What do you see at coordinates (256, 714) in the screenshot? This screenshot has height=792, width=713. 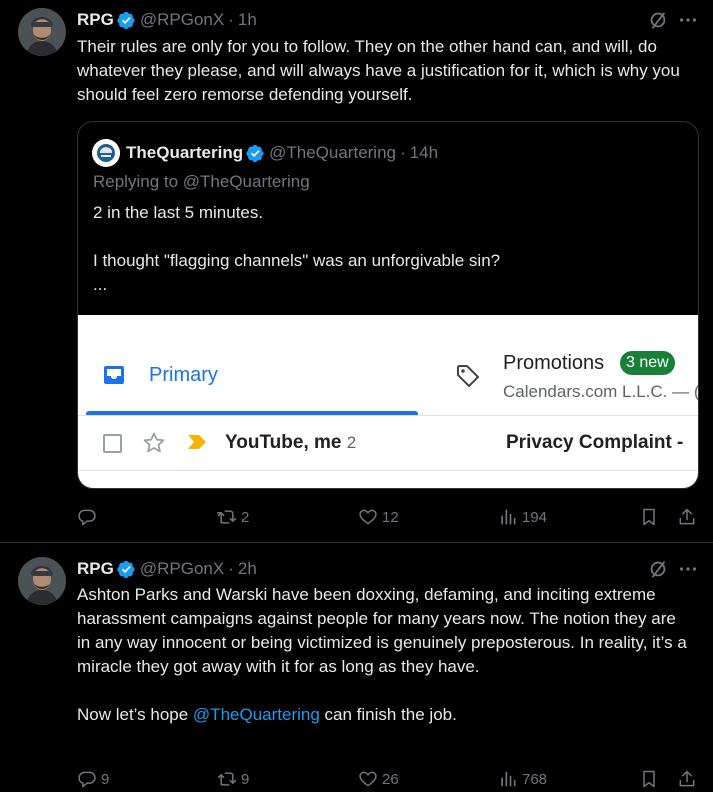 I see `mention-link: @TheQuartering` at bounding box center [256, 714].